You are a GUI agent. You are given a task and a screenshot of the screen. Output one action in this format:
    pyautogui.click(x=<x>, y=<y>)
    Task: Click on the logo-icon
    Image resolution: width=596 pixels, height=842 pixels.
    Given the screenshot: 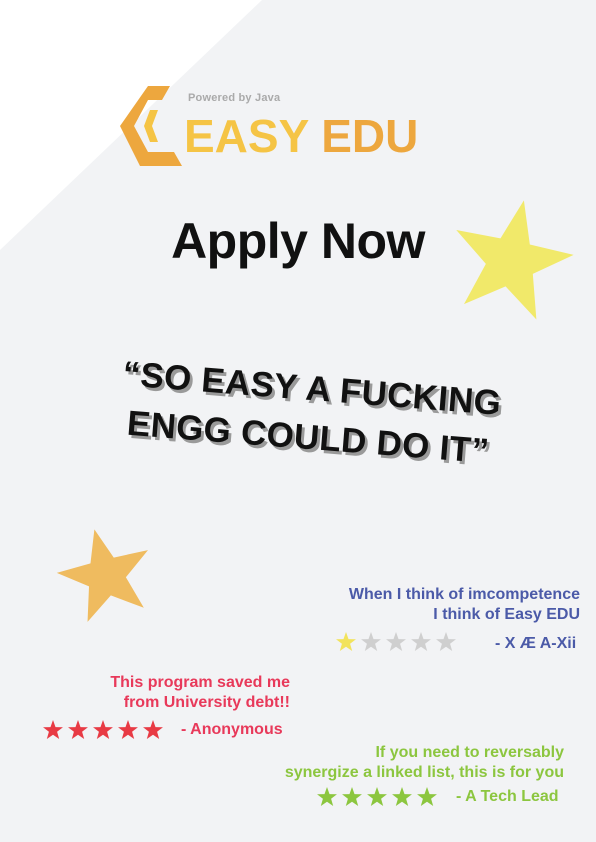 What is the action you would take?
    pyautogui.click(x=151, y=126)
    